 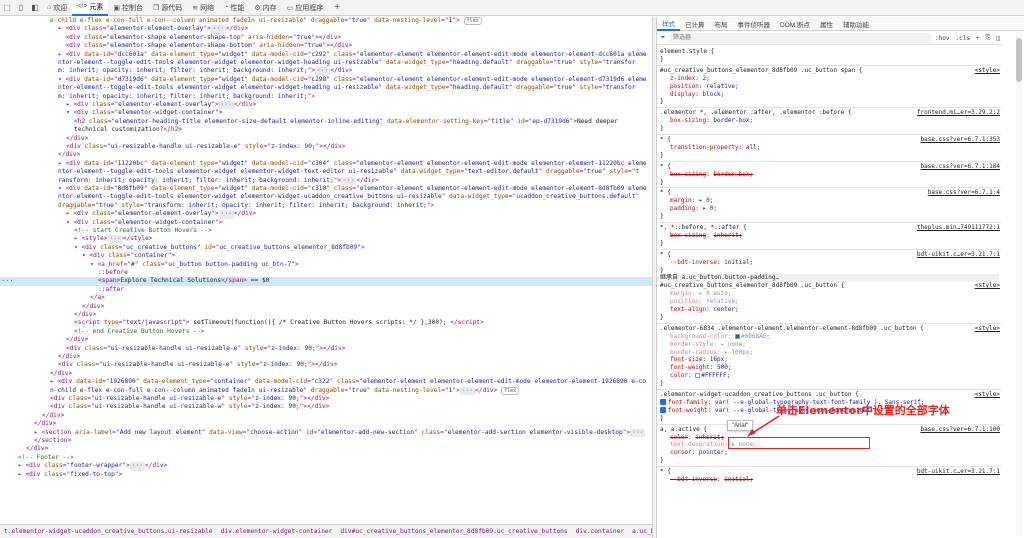 What do you see at coordinates (90, 8) in the screenshot?
I see `tab-1: </> 元素` at bounding box center [90, 8].